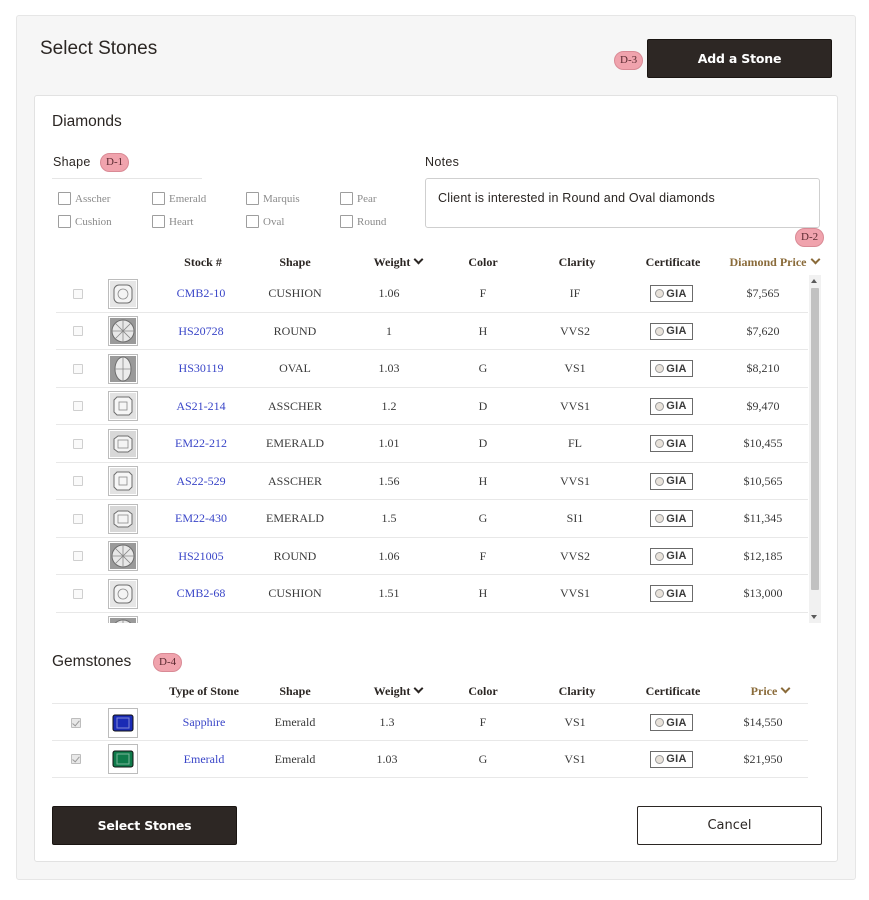  Describe the element at coordinates (179, 198) in the screenshot. I see `shape-option-emerald: Emerald` at that location.